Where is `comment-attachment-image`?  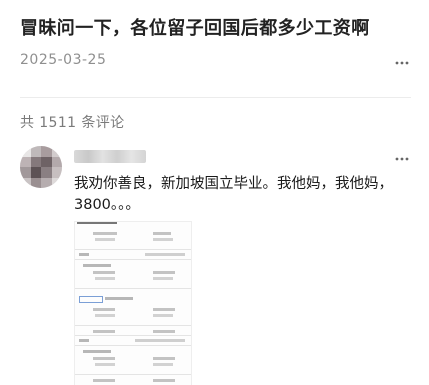
comment-attachment-image is located at coordinates (133, 303).